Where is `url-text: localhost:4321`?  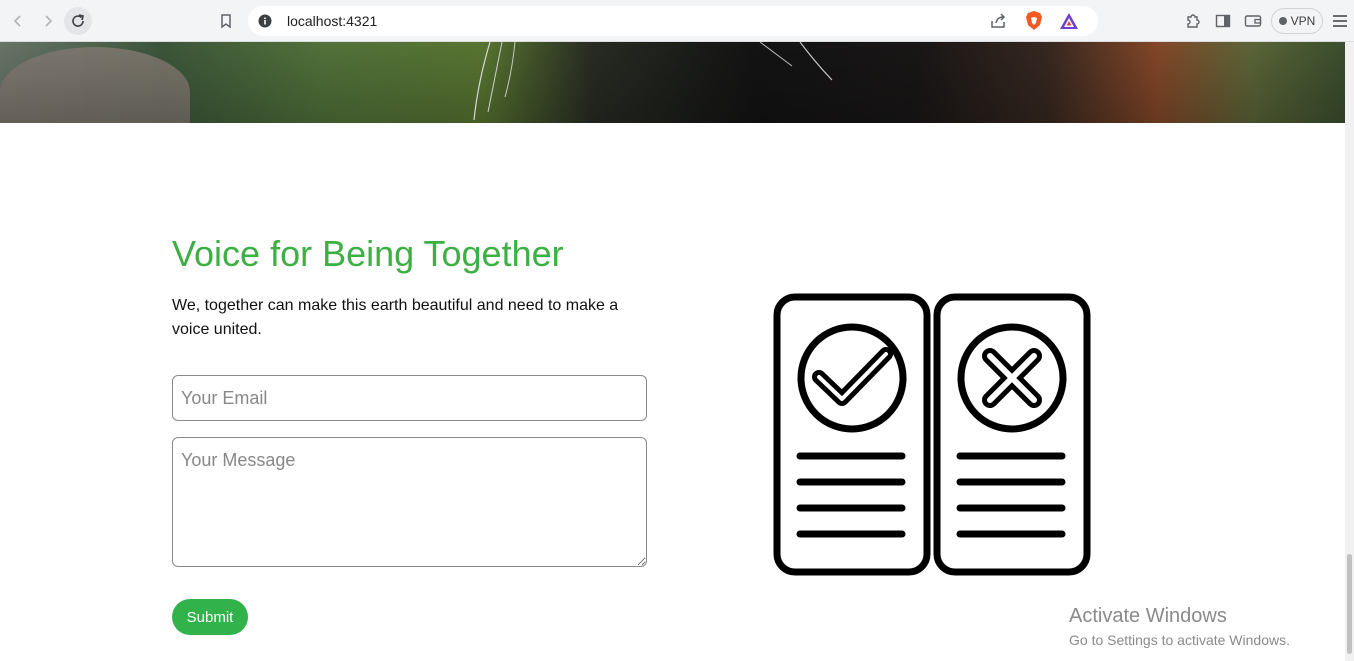 url-text: localhost:4321 is located at coordinates (332, 21).